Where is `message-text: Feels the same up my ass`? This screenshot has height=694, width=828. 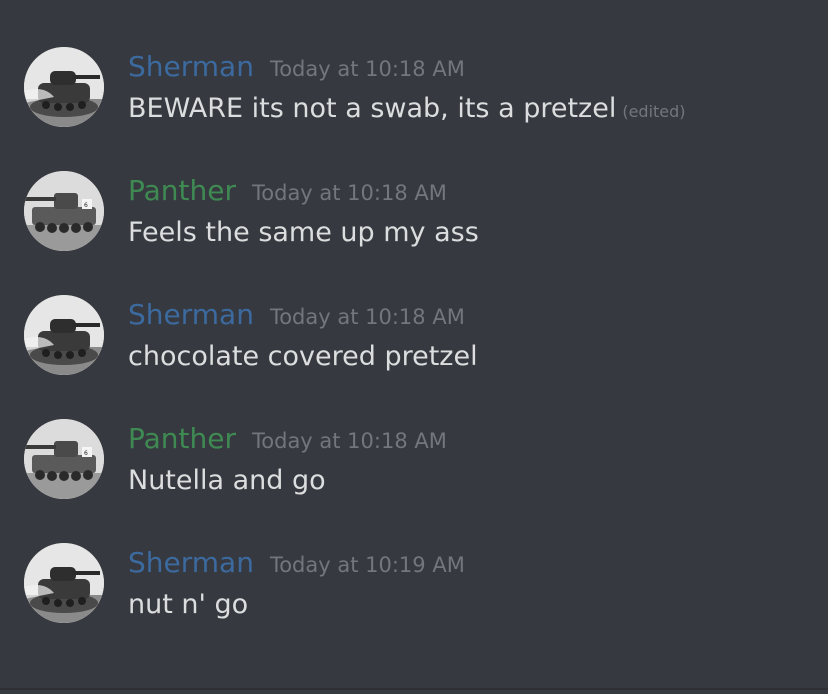 message-text: Feels the same up my ass is located at coordinates (303, 233).